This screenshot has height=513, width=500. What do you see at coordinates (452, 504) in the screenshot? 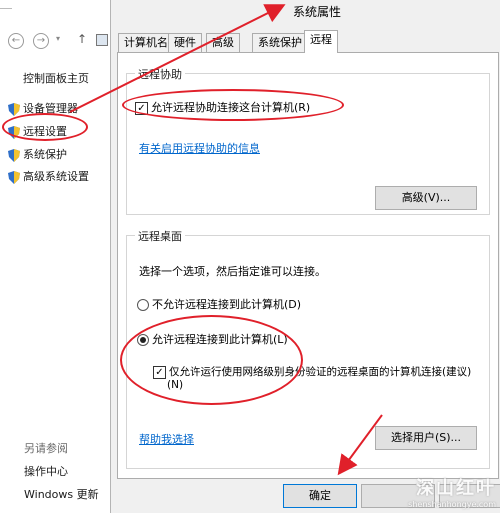
I see `watermark-url: shenshanhongye.com` at bounding box center [452, 504].